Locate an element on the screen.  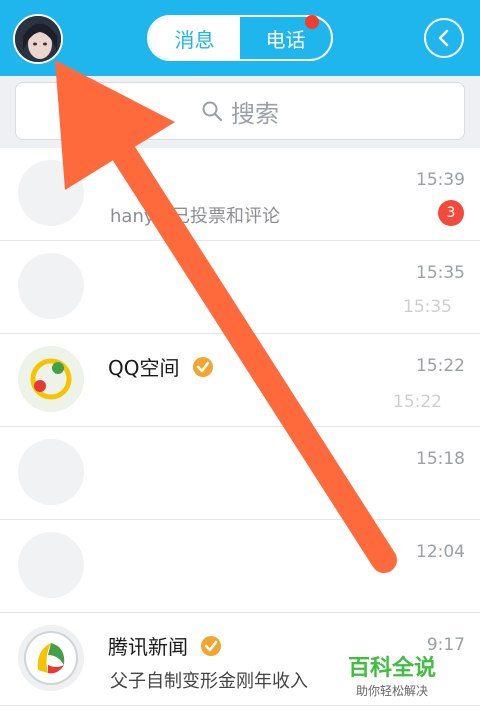
search-placeholder: 搜索 is located at coordinates (255, 113).